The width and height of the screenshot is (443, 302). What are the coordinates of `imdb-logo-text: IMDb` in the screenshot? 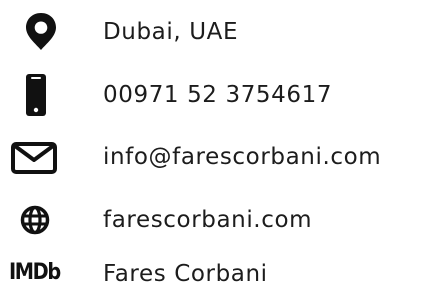 It's located at (35, 272).